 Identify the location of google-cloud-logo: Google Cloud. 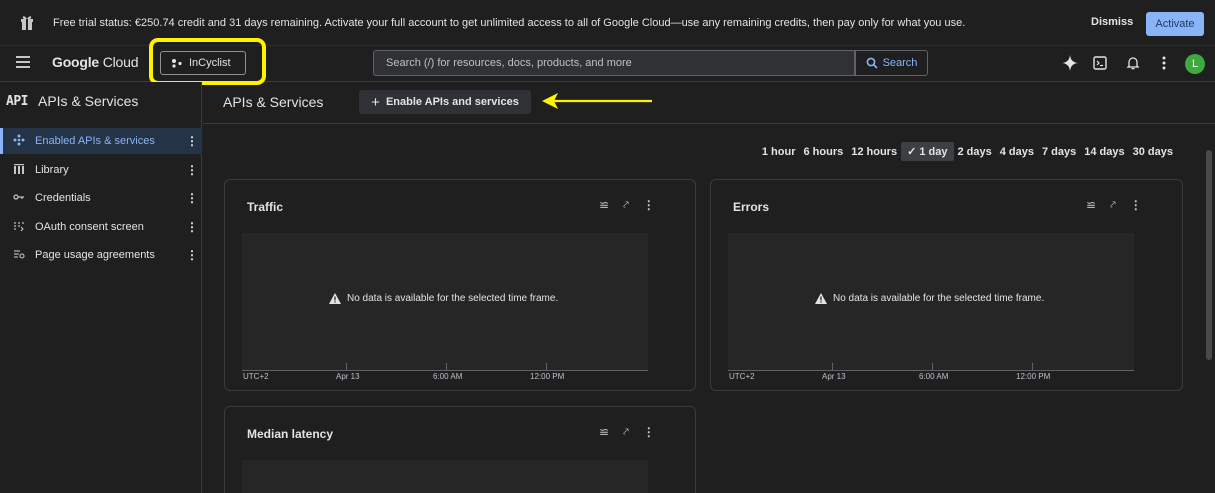
(95, 62).